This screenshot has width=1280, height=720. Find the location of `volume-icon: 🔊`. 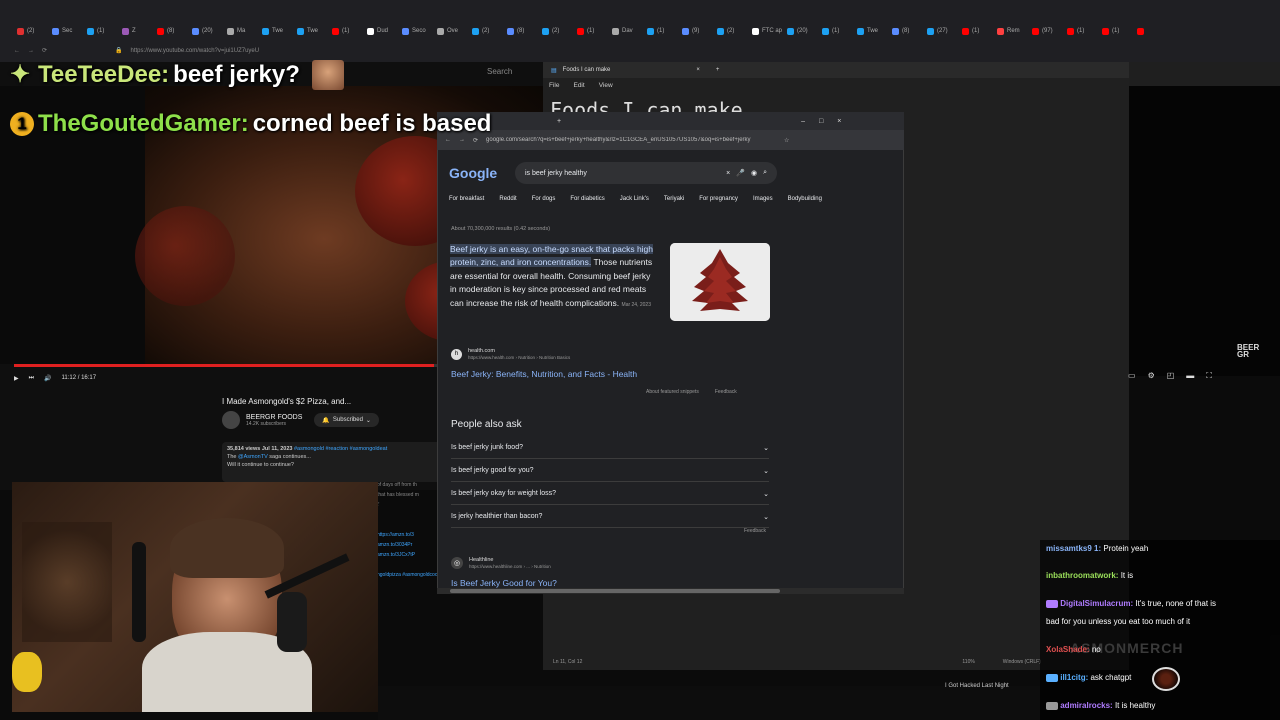

volume-icon: 🔊 is located at coordinates (47, 378).